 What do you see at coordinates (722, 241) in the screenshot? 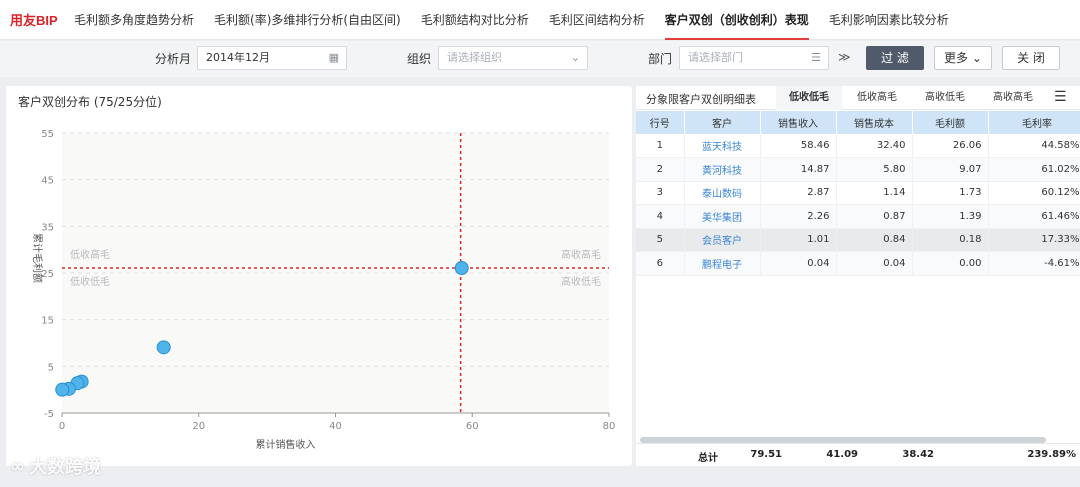
I see `customer-link: 会员客户` at bounding box center [722, 241].